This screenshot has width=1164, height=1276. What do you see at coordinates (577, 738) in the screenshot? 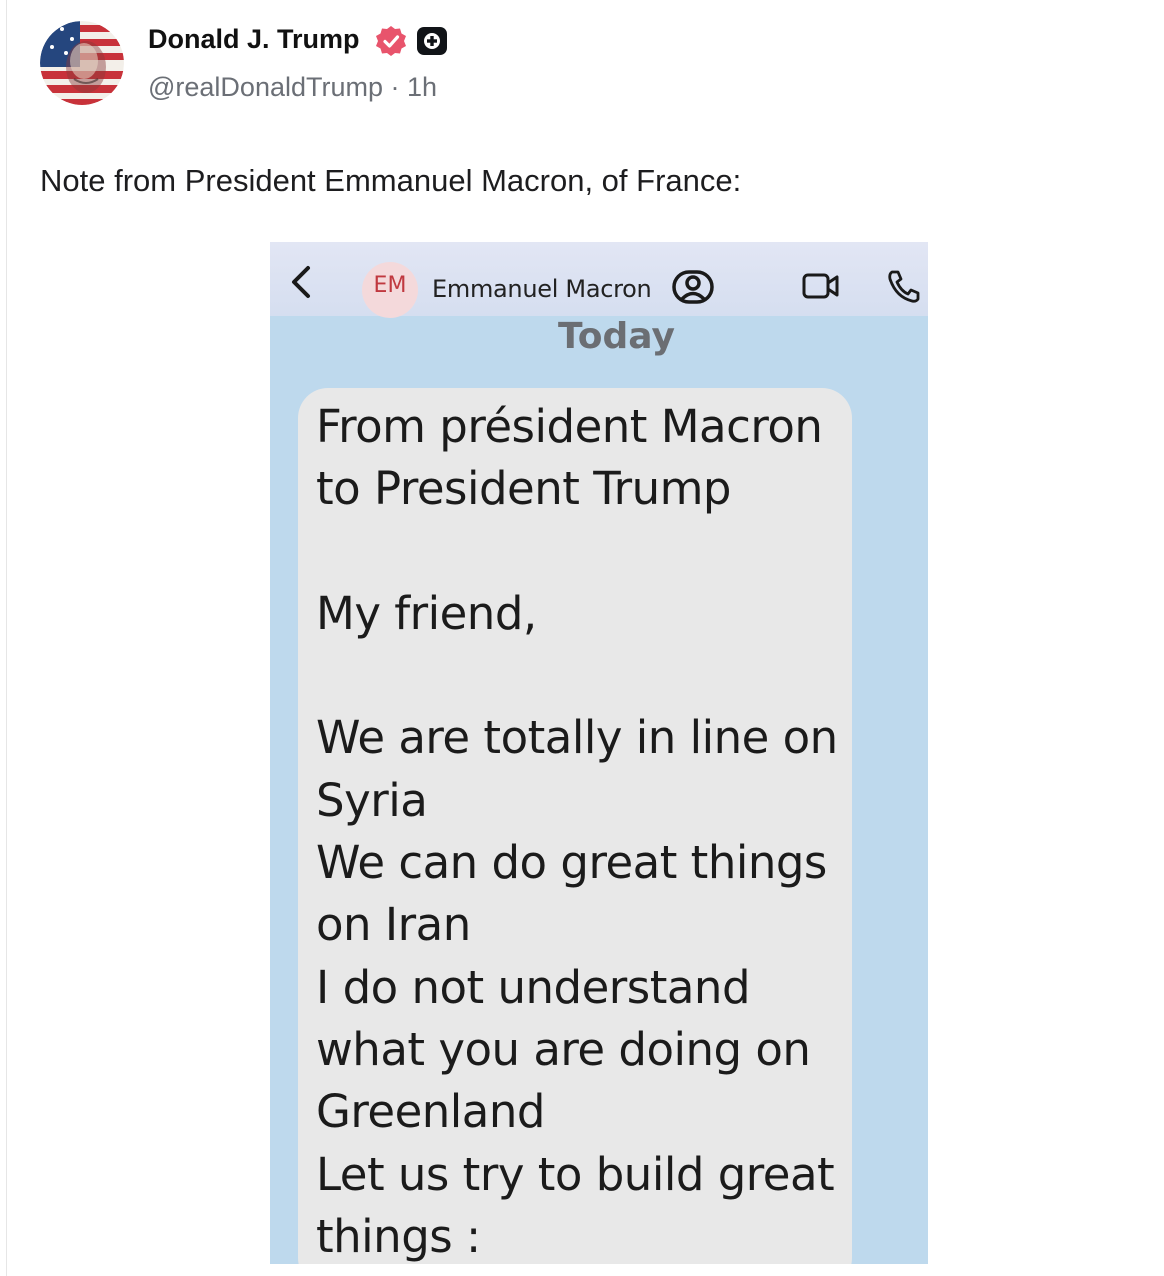
I see `message-line: We are totally in line on` at bounding box center [577, 738].